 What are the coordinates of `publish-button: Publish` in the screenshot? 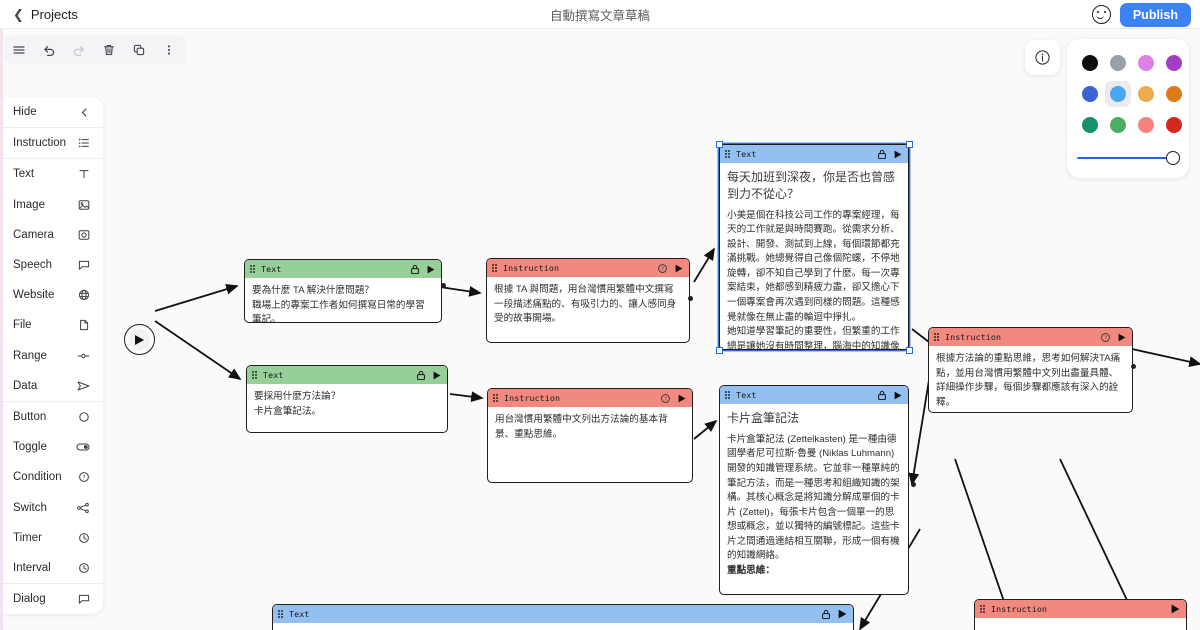 It's located at (1155, 14).